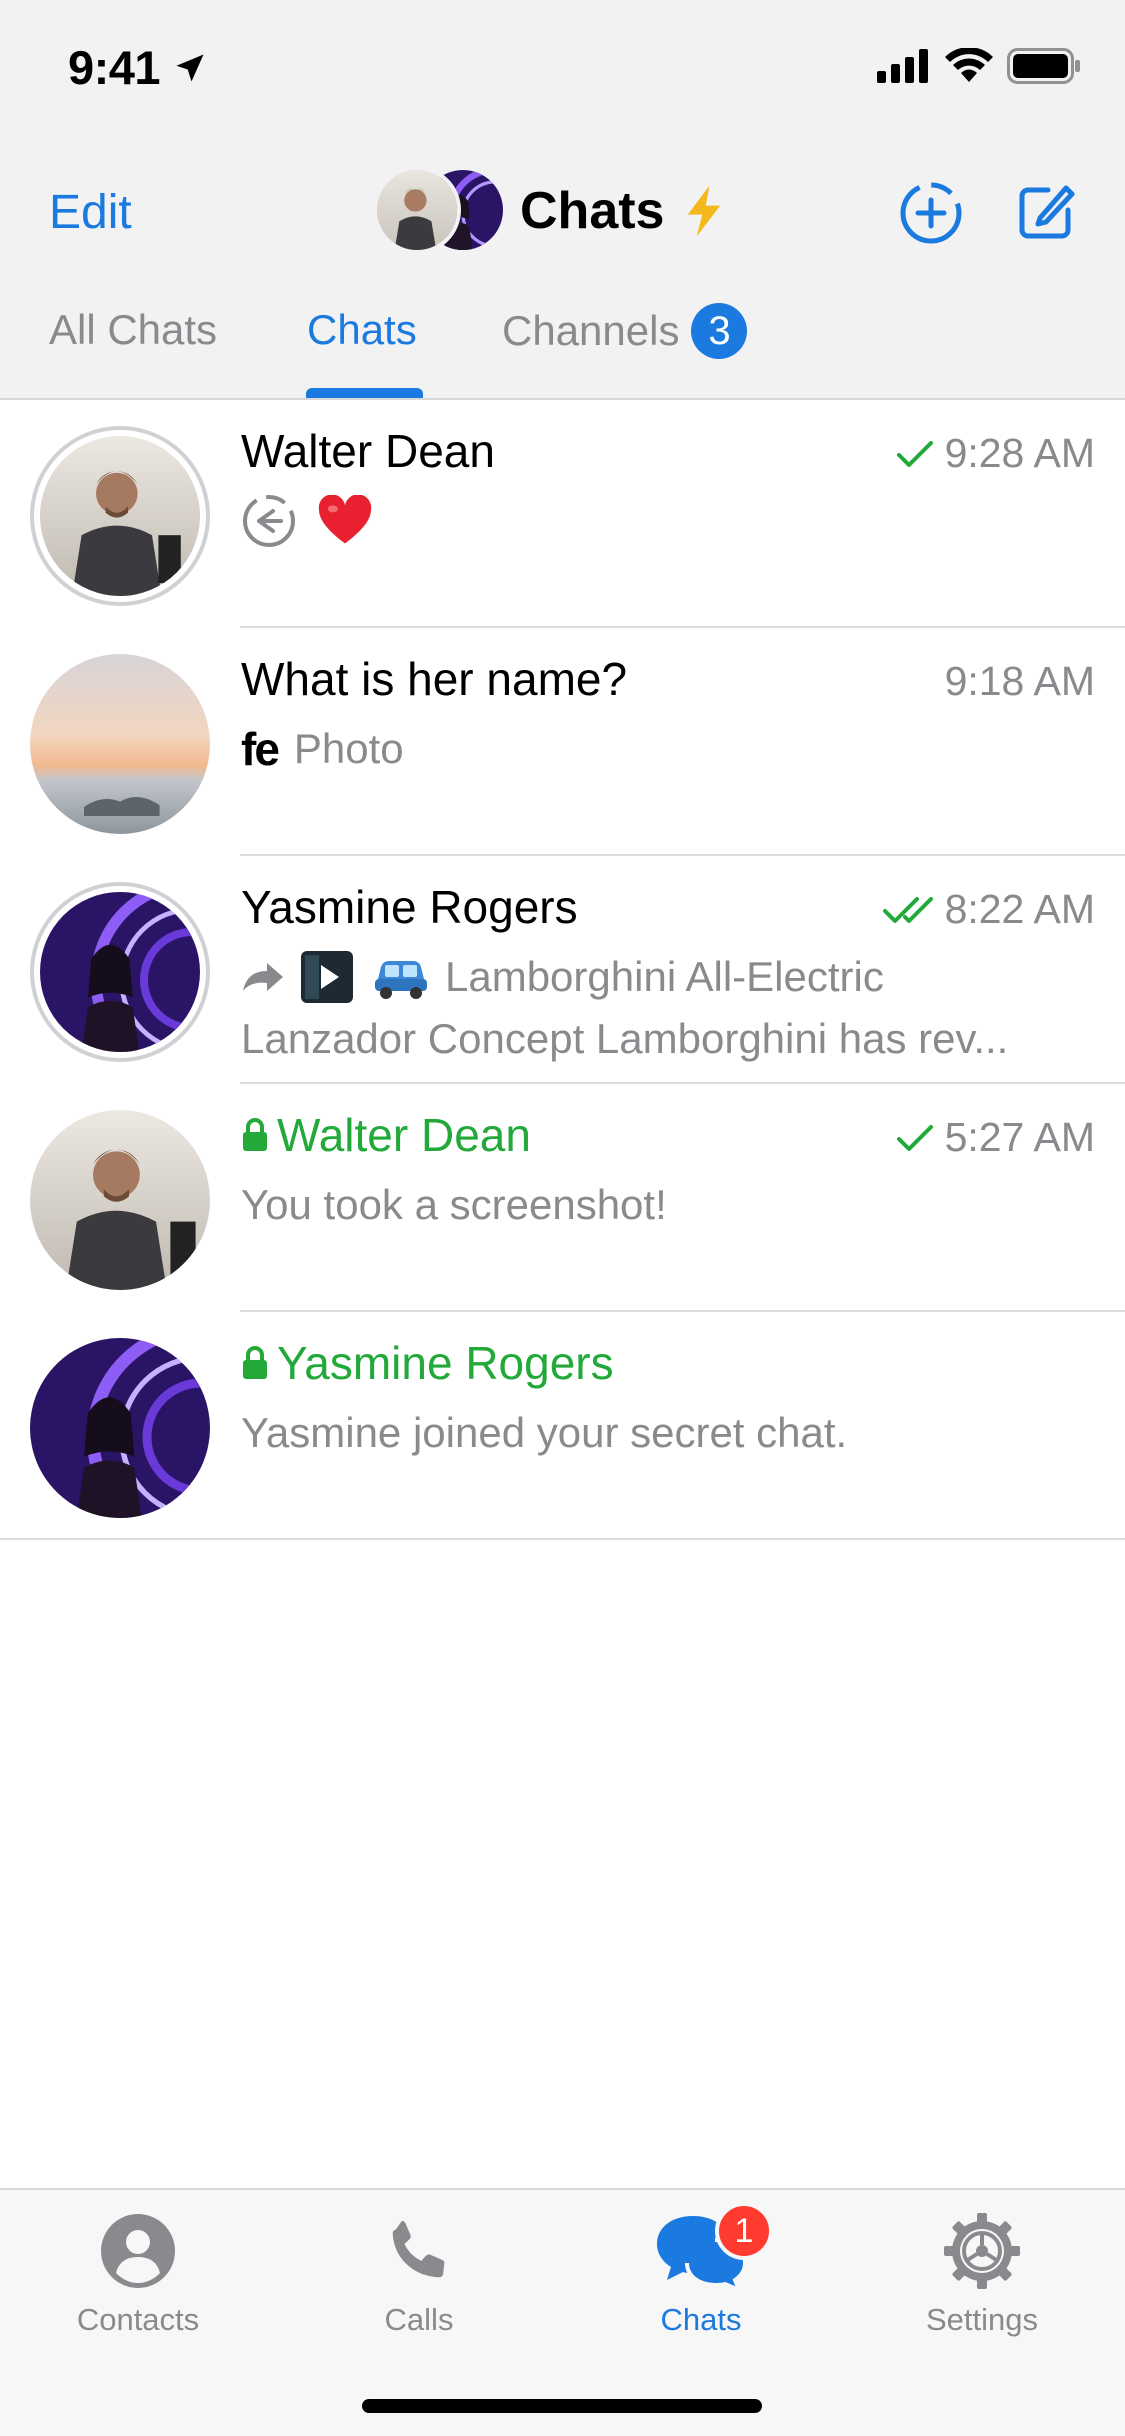  I want to click on tab-label: Chats, so click(701, 2319).